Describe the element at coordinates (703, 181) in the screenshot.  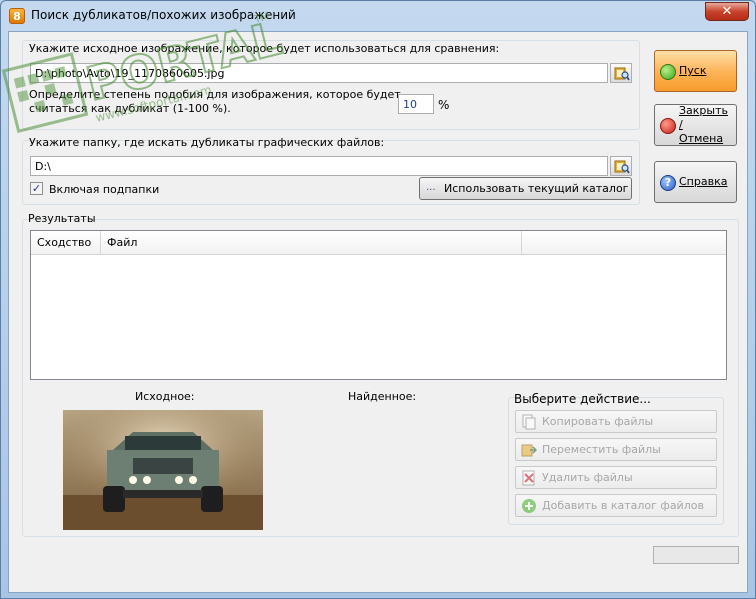
I see `help-button-label: Справка` at that location.